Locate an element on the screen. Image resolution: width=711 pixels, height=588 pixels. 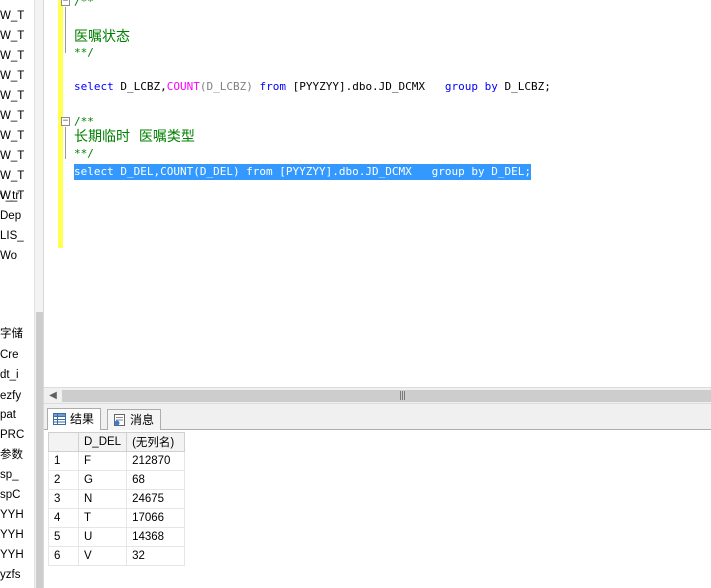
grid-cell: 212870 is located at coordinates (156, 461).